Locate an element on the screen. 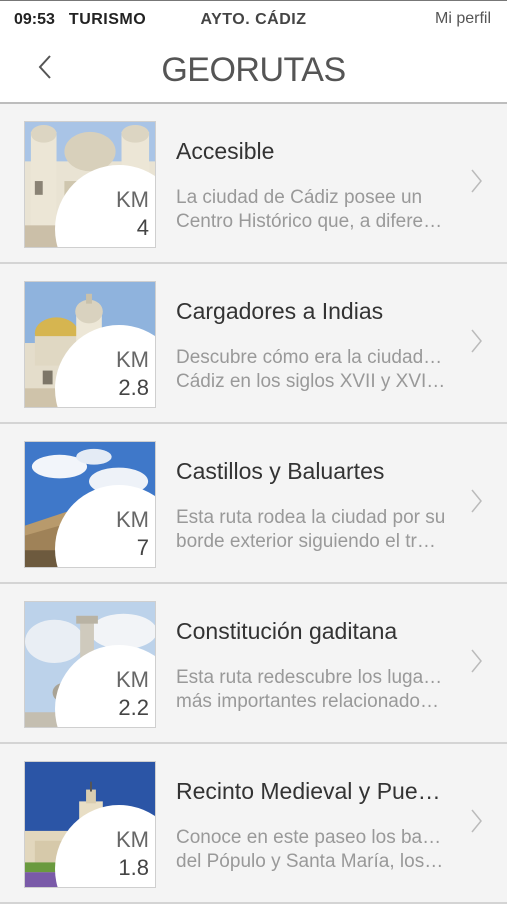 This screenshot has height=904, width=507. route-description-line: Esta ruta rodea la ciudad por su is located at coordinates (311, 517).